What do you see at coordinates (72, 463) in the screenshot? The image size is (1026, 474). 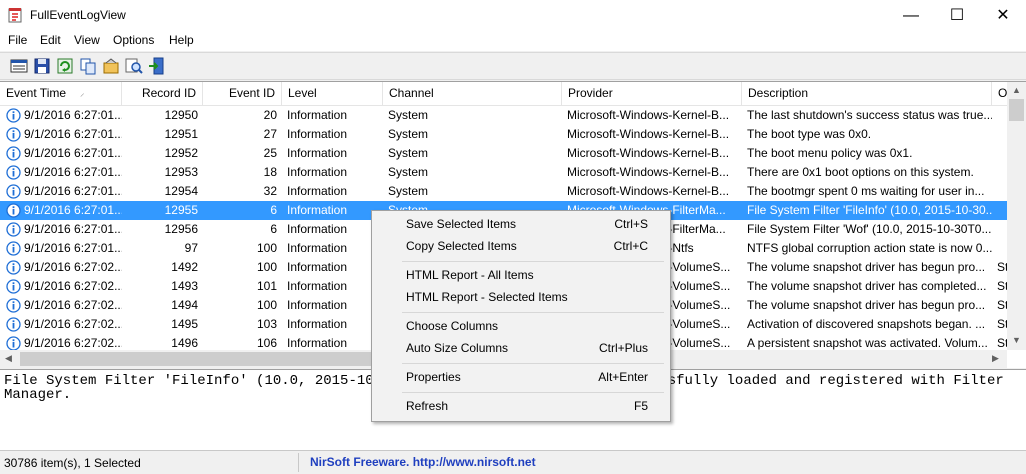 I see `status-item-count: 30786 item(s), 1 Selected` at bounding box center [72, 463].